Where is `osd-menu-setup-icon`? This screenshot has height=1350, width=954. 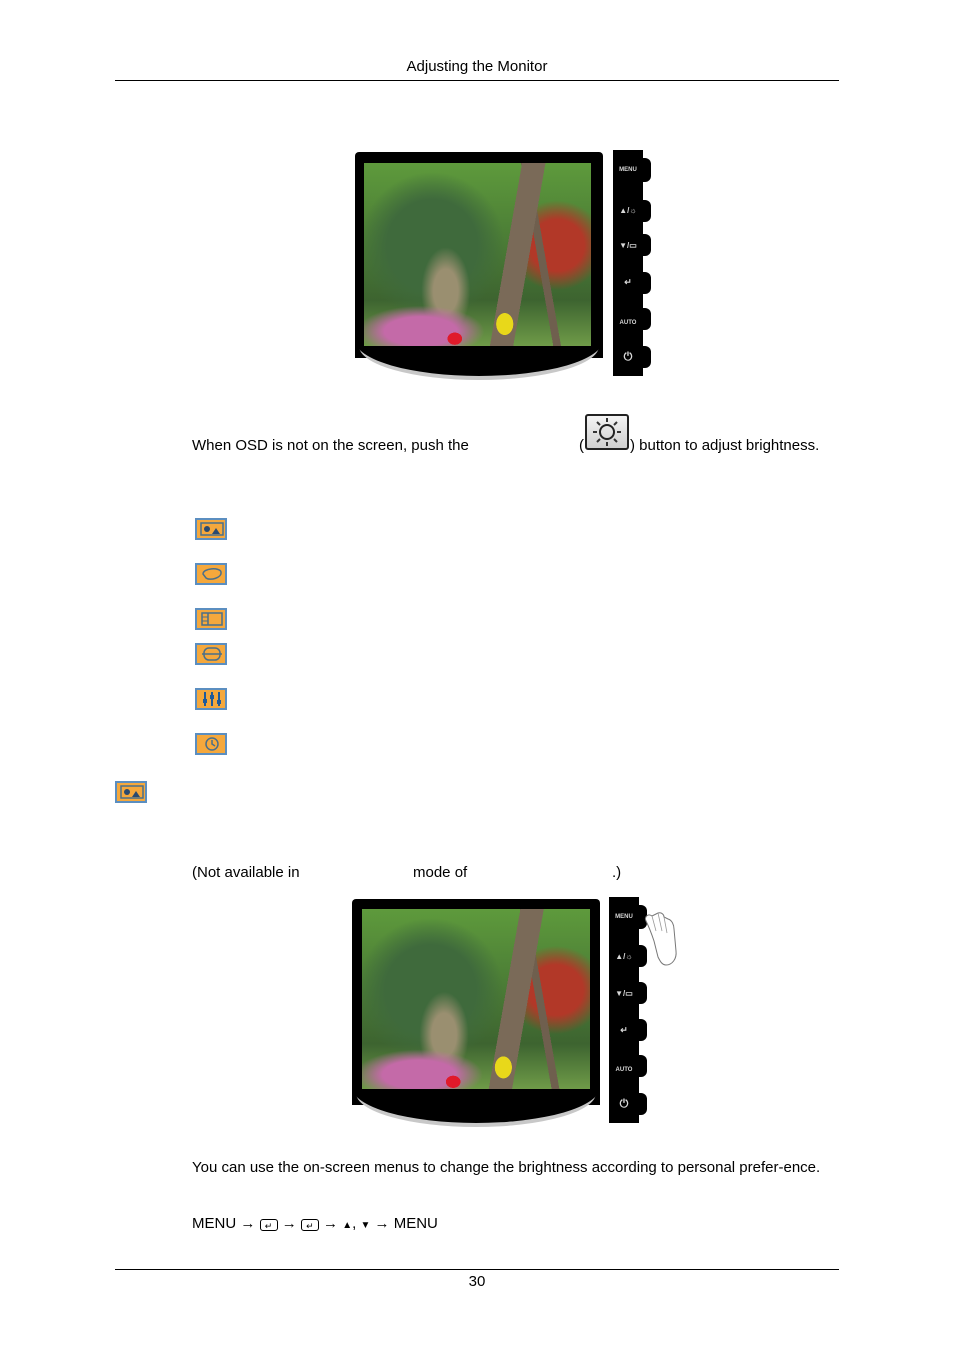 osd-menu-setup-icon is located at coordinates (211, 699).